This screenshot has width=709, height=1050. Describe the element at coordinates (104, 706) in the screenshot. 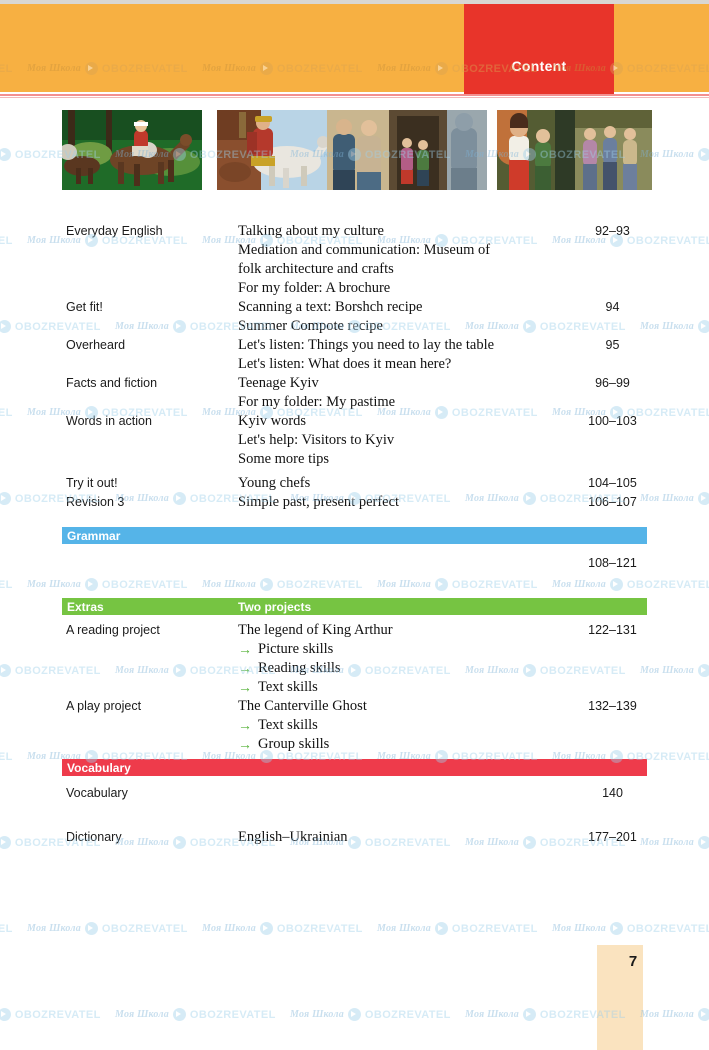

I see `toc-row-section: A play project` at that location.